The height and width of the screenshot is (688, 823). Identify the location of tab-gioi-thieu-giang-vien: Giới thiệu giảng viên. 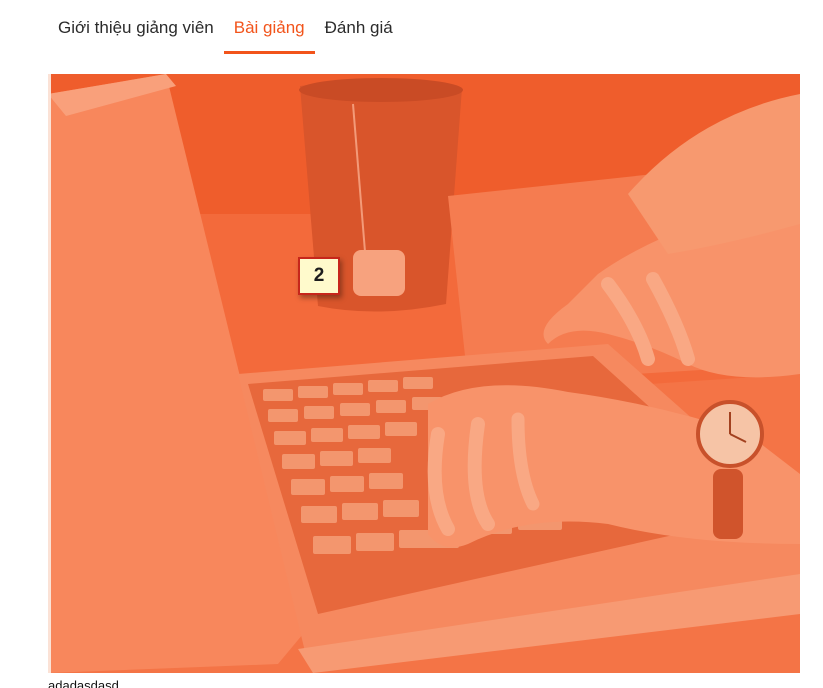
(136, 32).